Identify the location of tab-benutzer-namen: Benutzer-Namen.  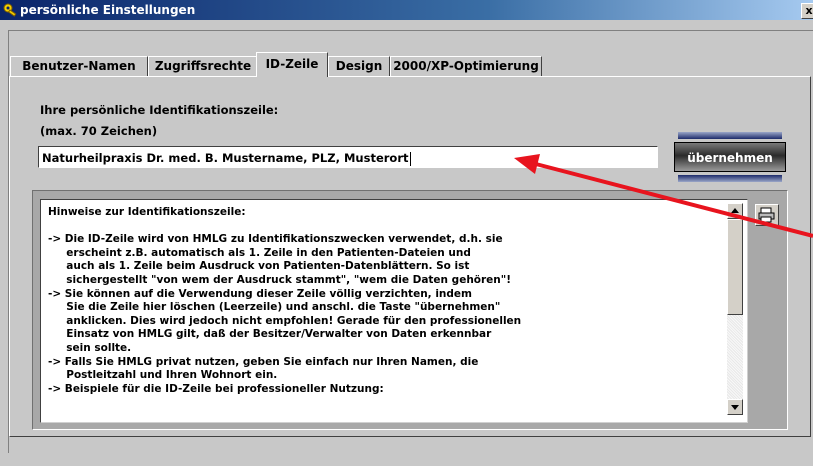
(79, 66).